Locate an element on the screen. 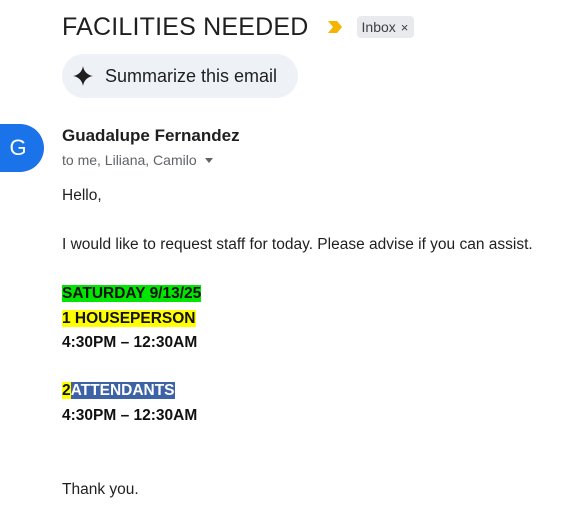 The width and height of the screenshot is (567, 519). subject-row: FACILITIES NEEDED Inbox × is located at coordinates (238, 27).